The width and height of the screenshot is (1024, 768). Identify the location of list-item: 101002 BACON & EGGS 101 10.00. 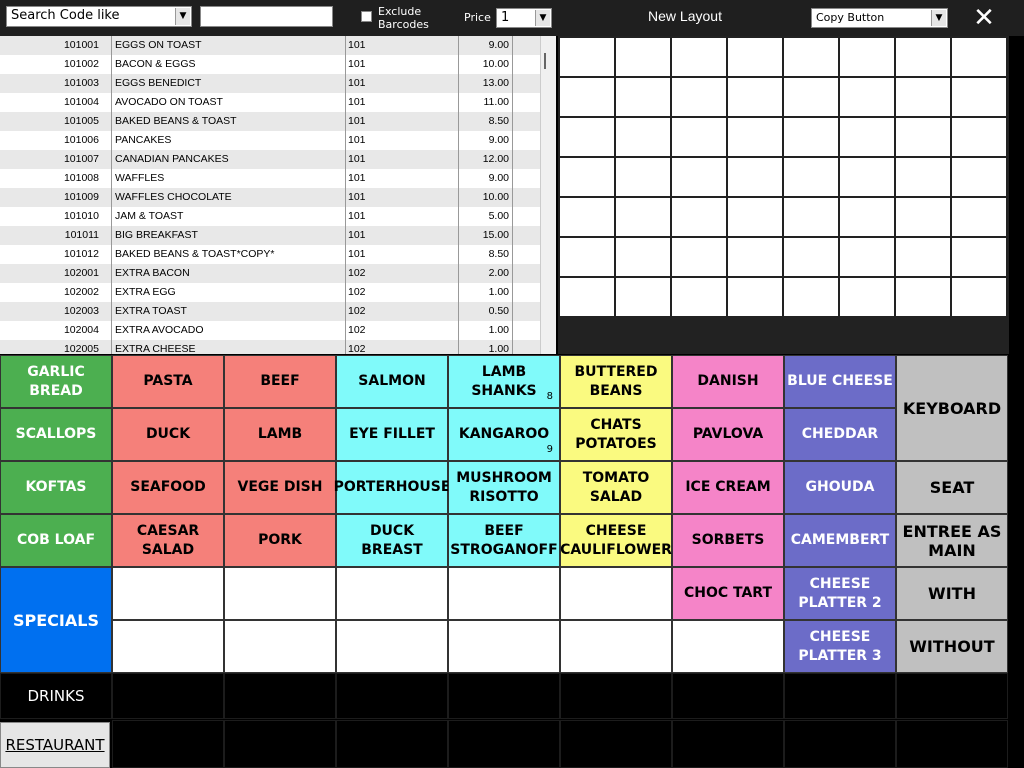
(270, 64).